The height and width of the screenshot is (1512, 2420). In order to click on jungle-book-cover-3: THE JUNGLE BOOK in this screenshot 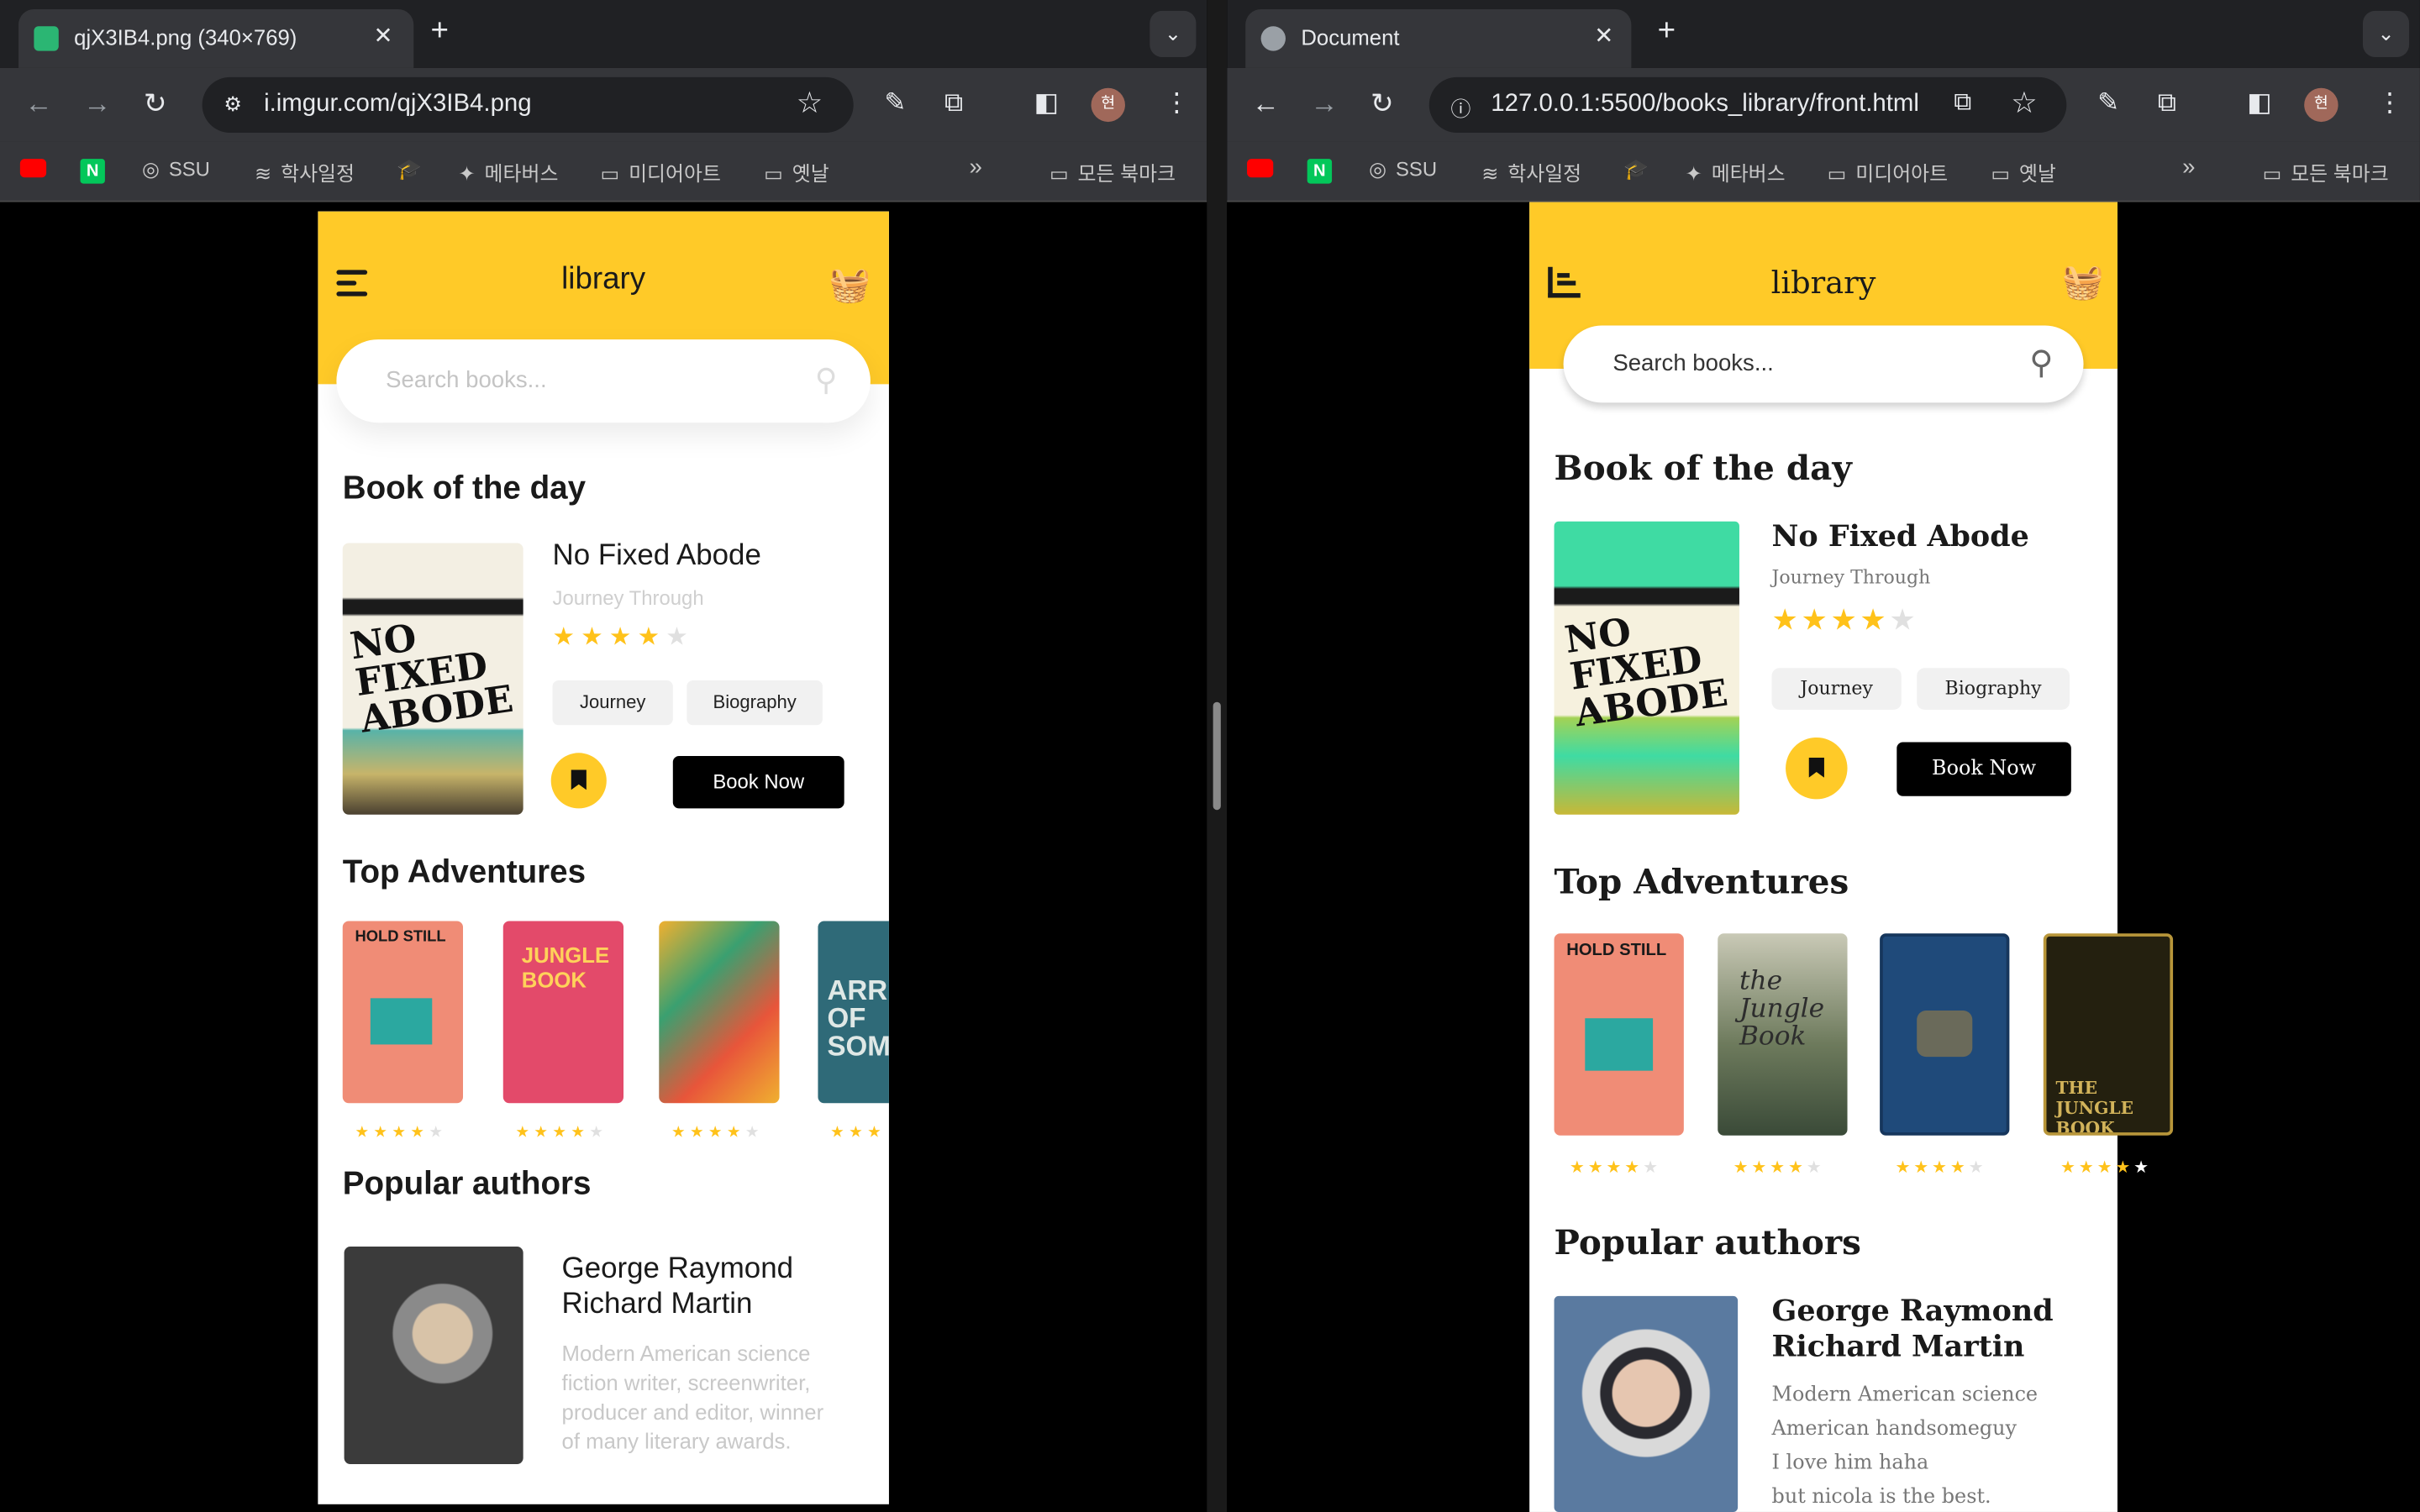, I will do `click(2108, 1034)`.